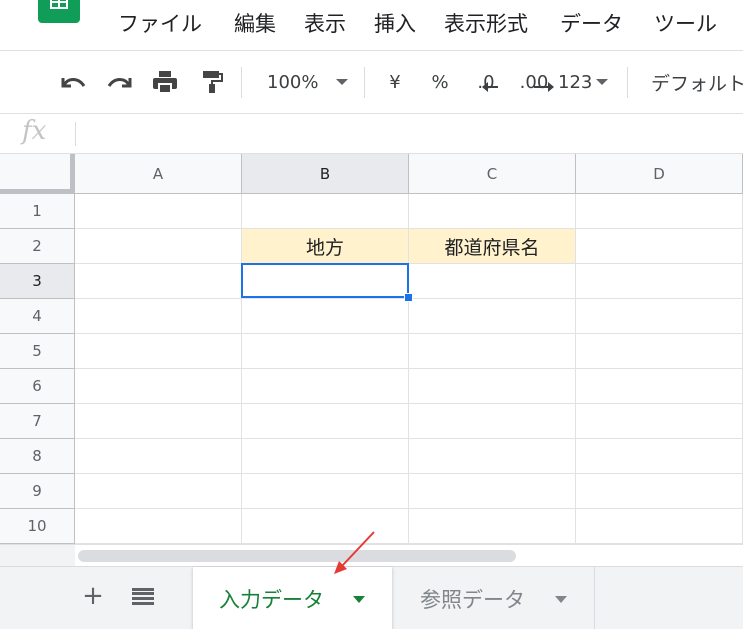 This screenshot has height=629, width=743. Describe the element at coordinates (492, 174) in the screenshot. I see `column-header-c: C` at that location.